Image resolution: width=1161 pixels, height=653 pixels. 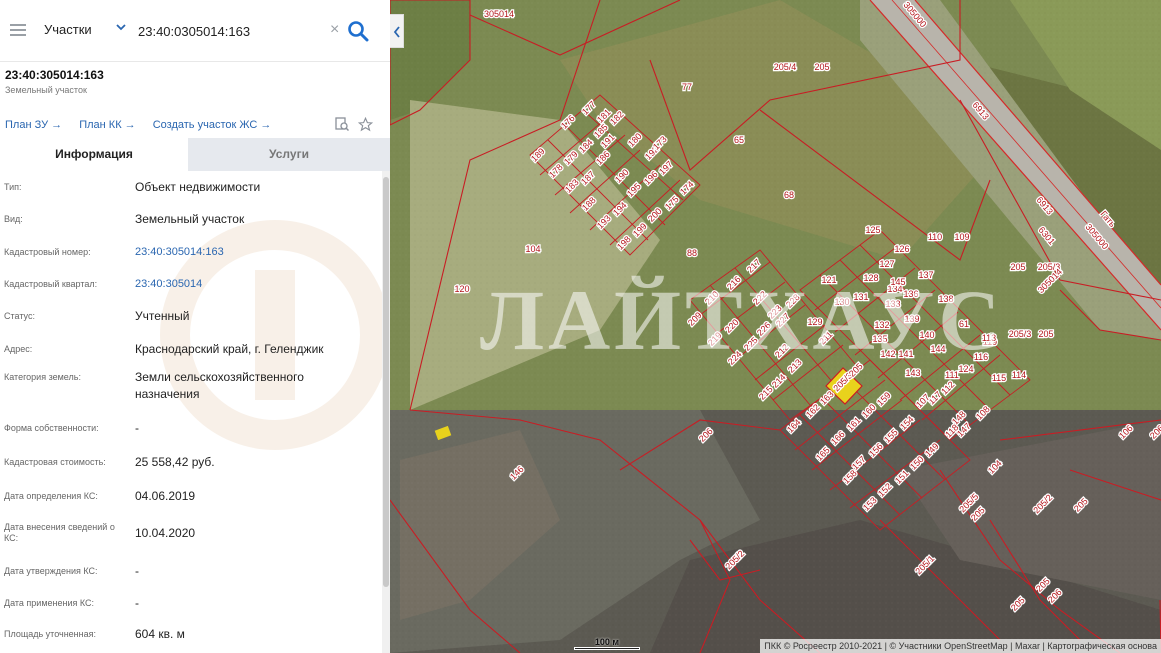 I want to click on search-input, so click(x=230, y=31).